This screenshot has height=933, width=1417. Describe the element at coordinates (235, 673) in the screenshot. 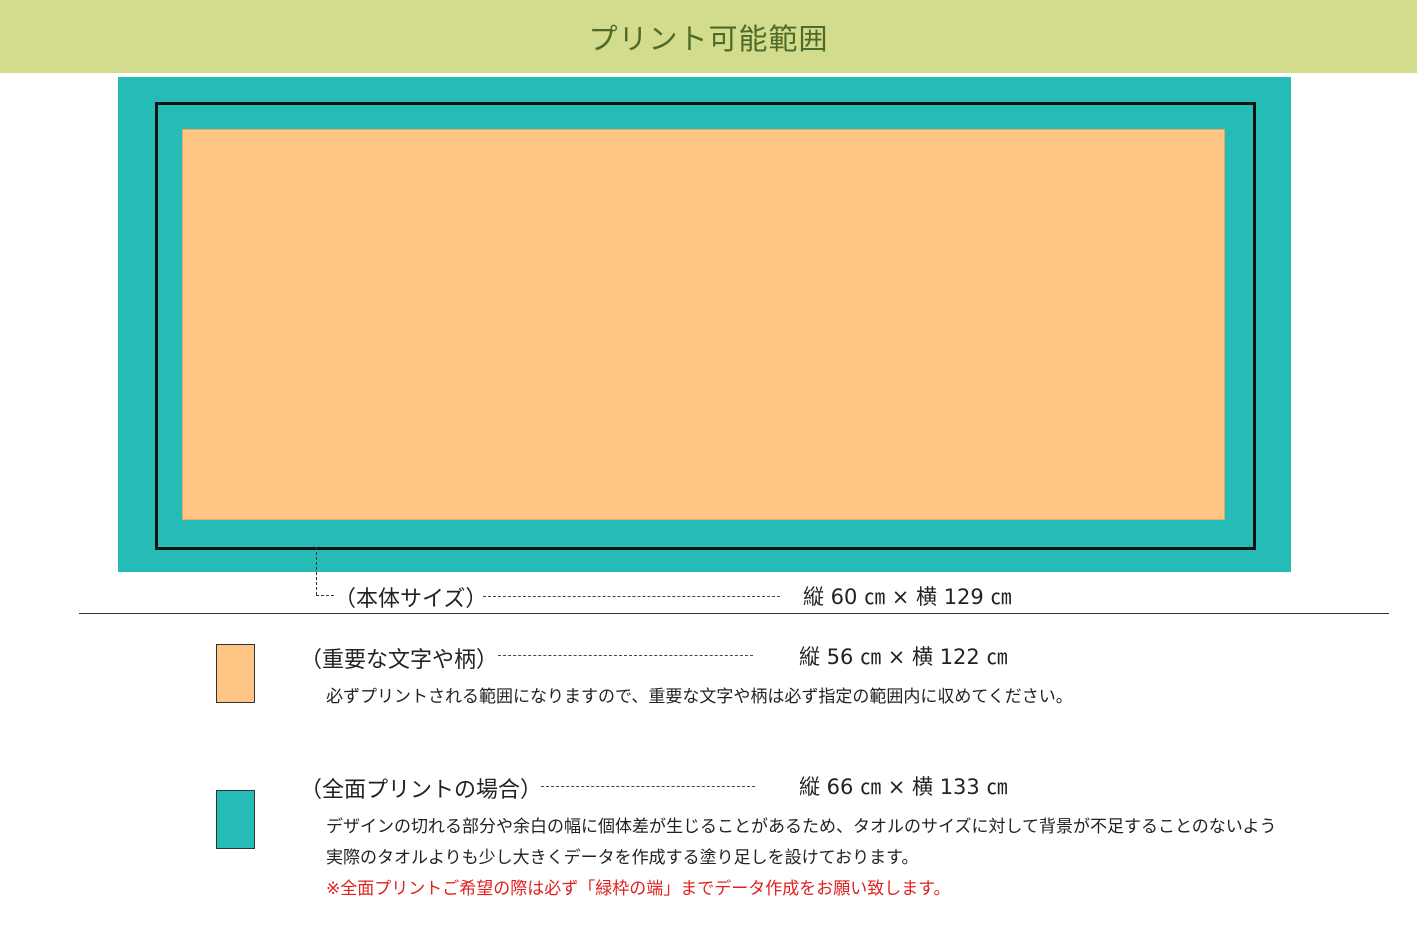

I see `important-area-swatch` at that location.